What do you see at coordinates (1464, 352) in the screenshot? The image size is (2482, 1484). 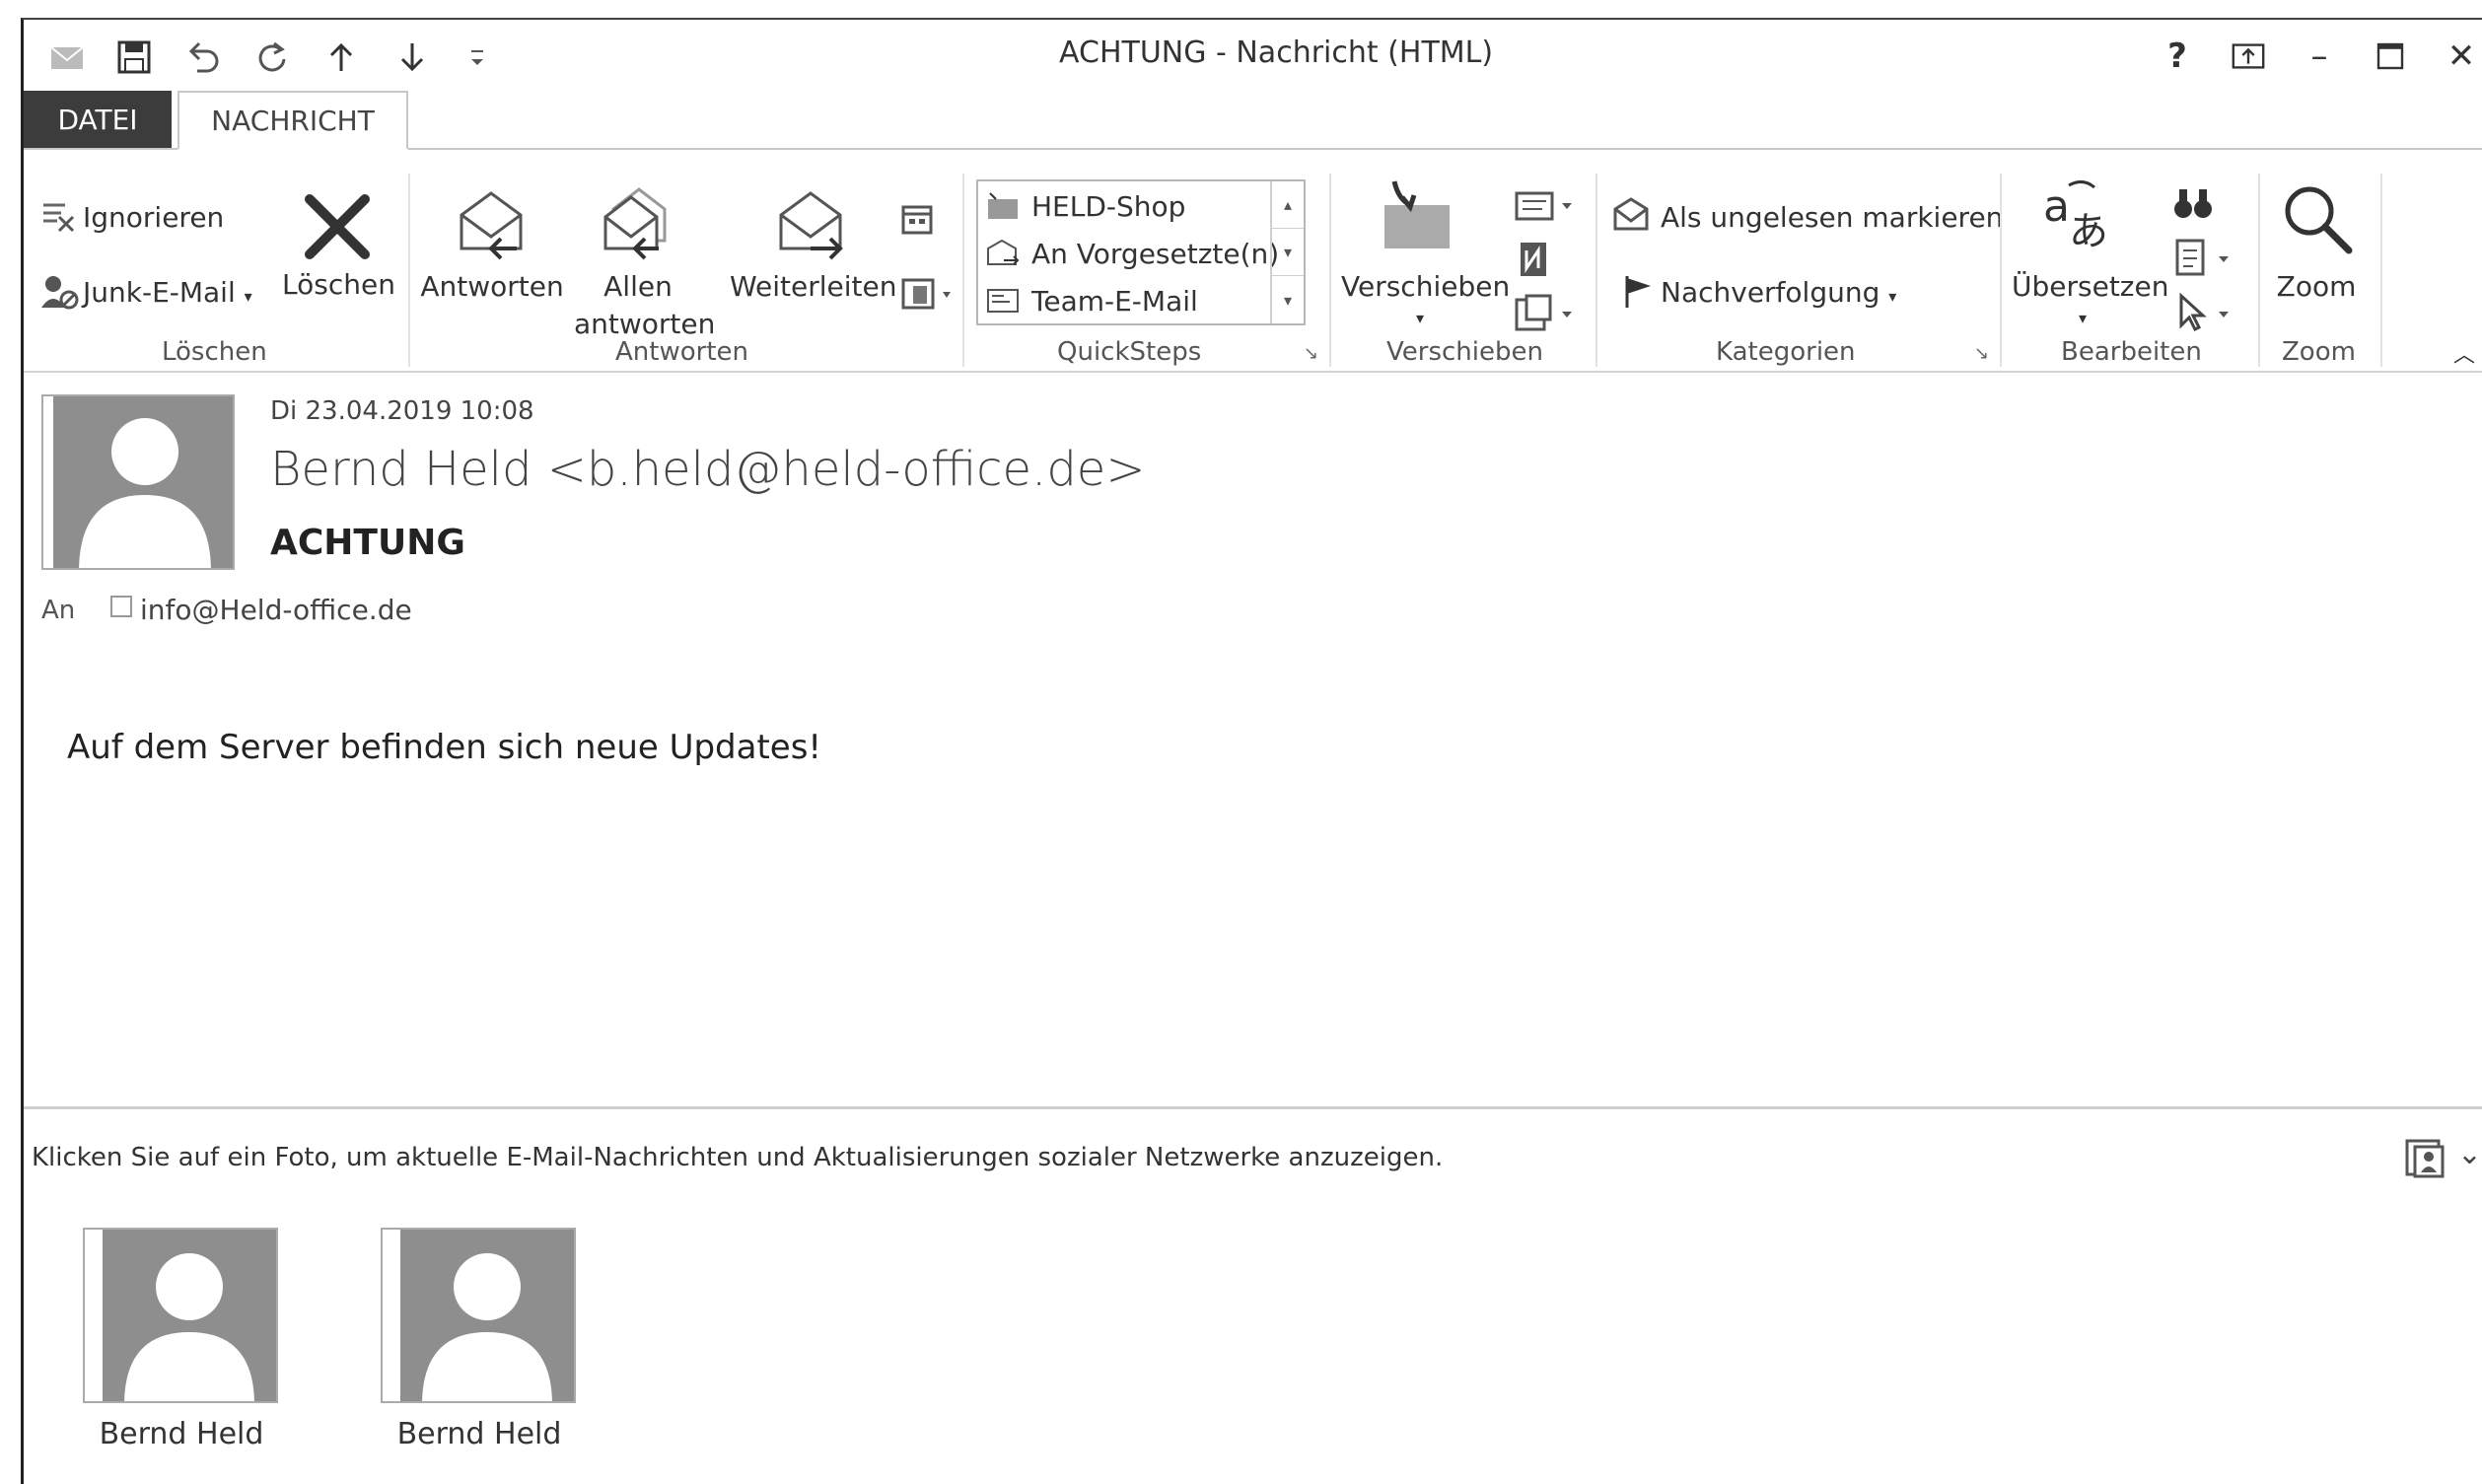 I see `group-label-verschieben: Verschieben` at bounding box center [1464, 352].